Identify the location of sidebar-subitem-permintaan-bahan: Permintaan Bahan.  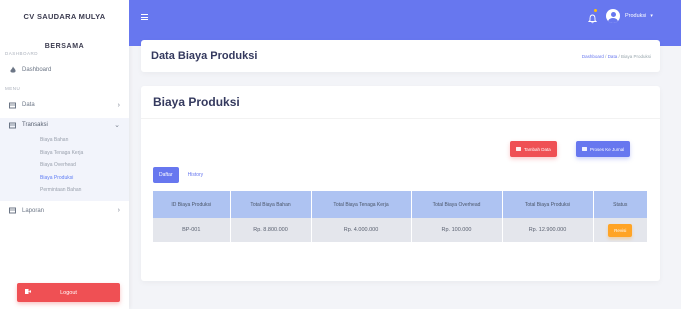
(64, 190).